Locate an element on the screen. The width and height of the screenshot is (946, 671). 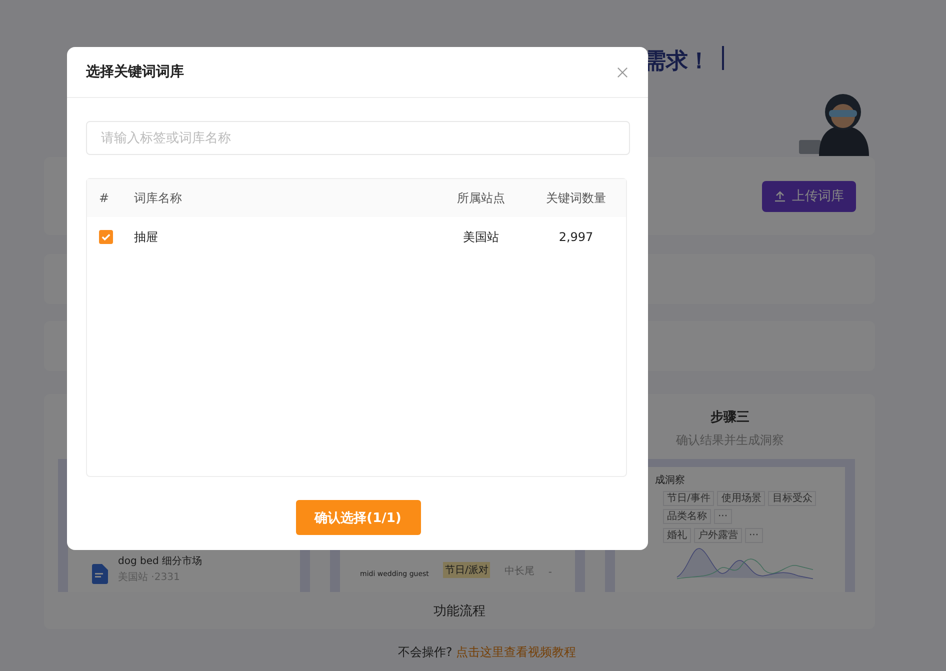
tag-chip: 使用场景 is located at coordinates (741, 498).